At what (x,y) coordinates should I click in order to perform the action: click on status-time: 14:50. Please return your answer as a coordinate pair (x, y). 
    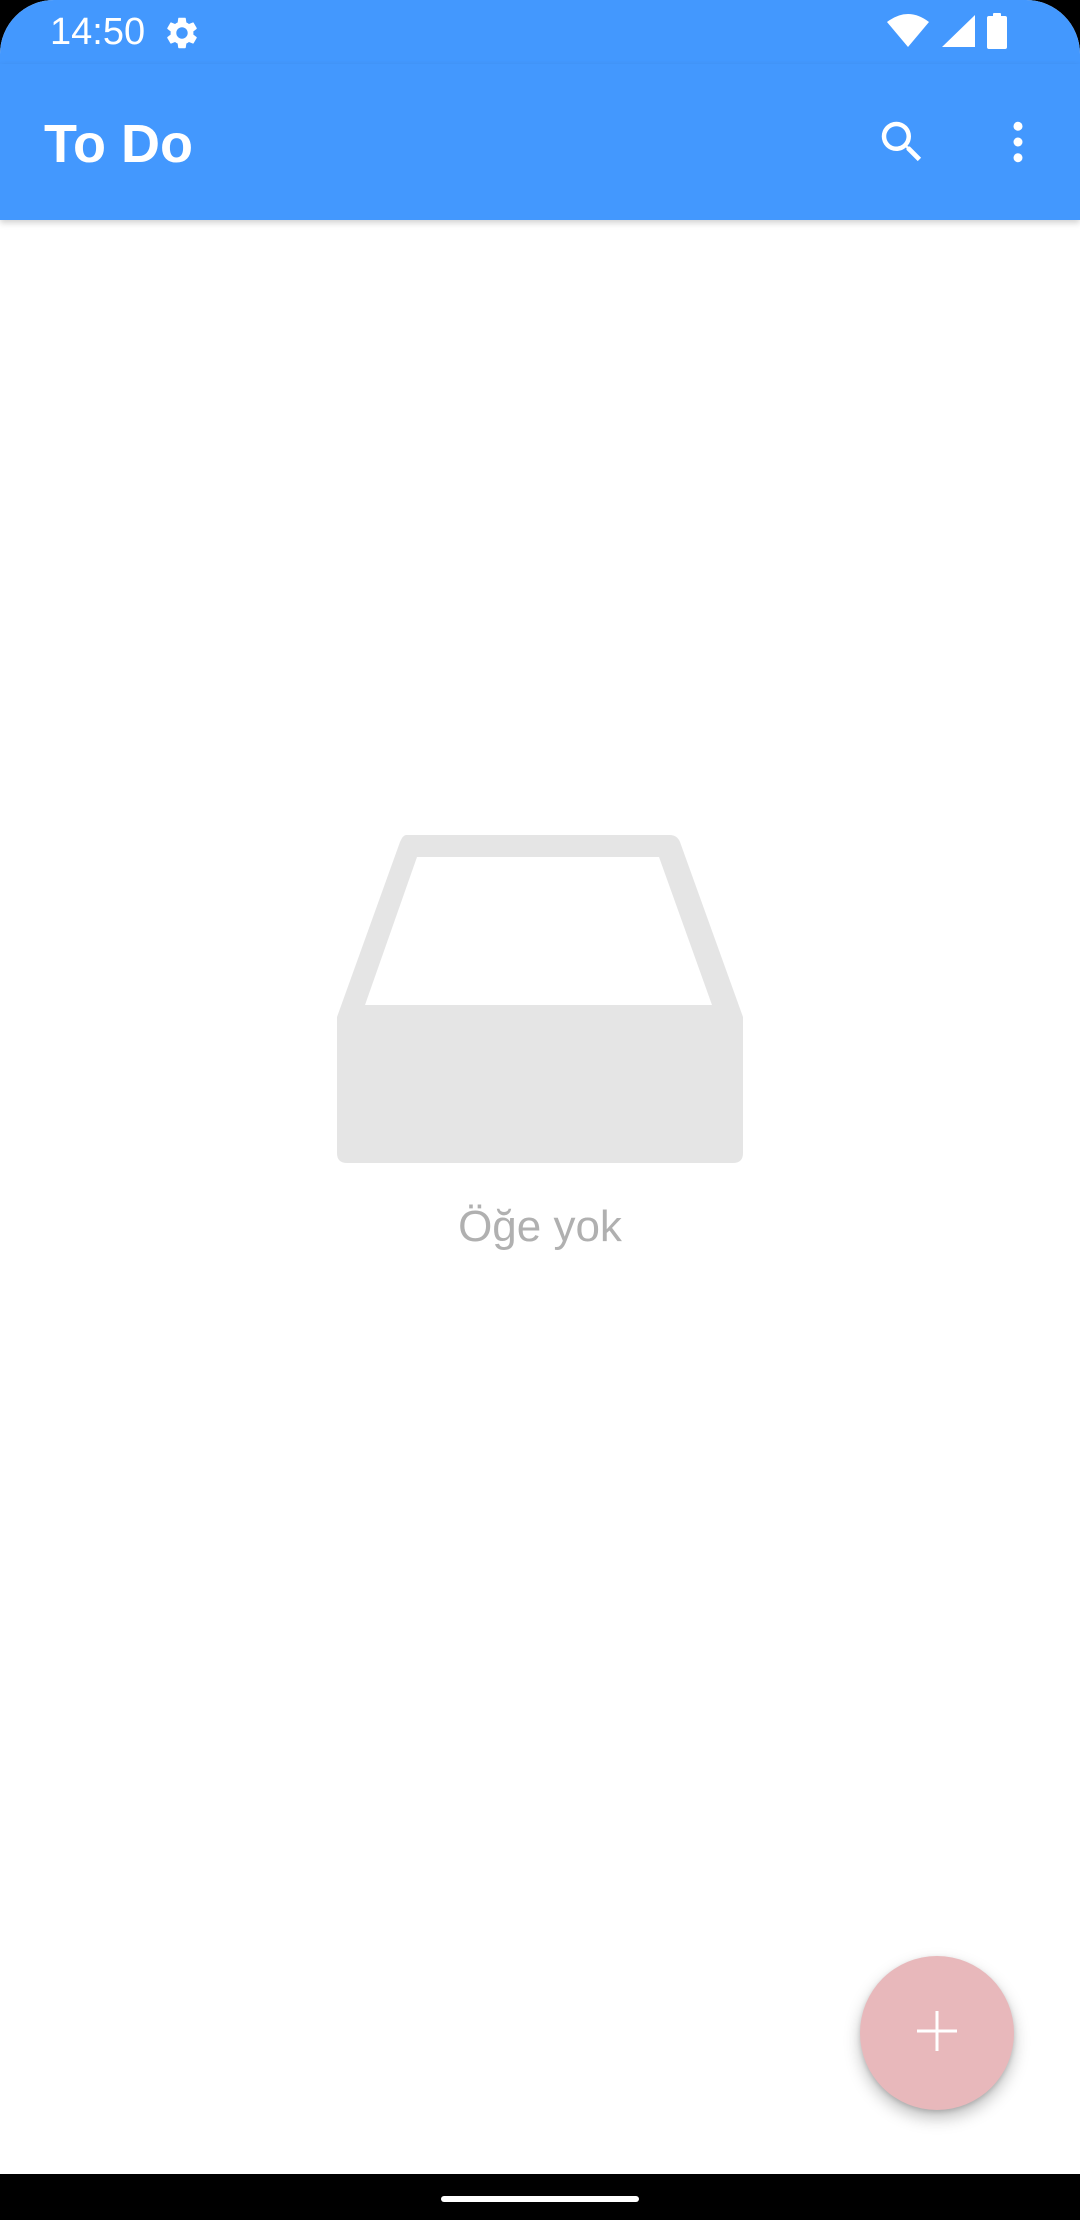
    Looking at the image, I should click on (98, 32).